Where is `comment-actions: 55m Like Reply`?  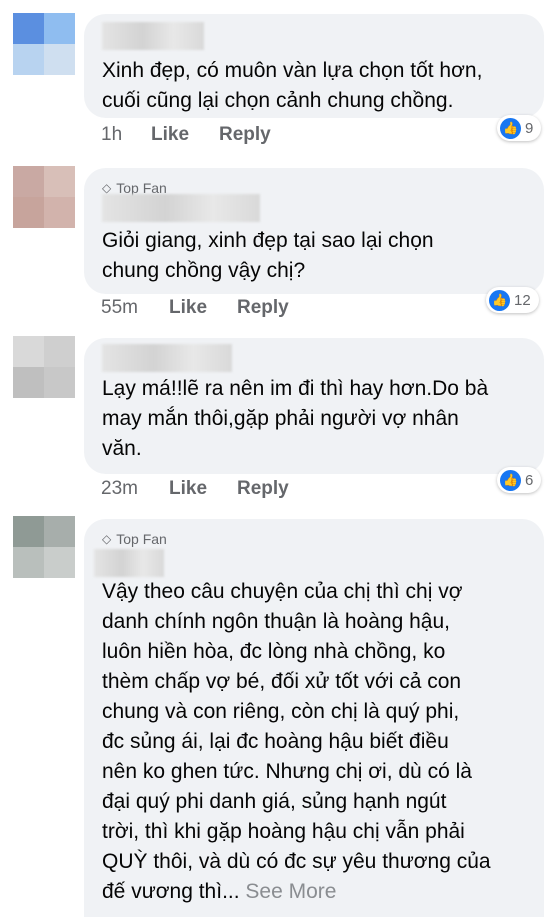
comment-actions: 55m Like Reply is located at coordinates (195, 308).